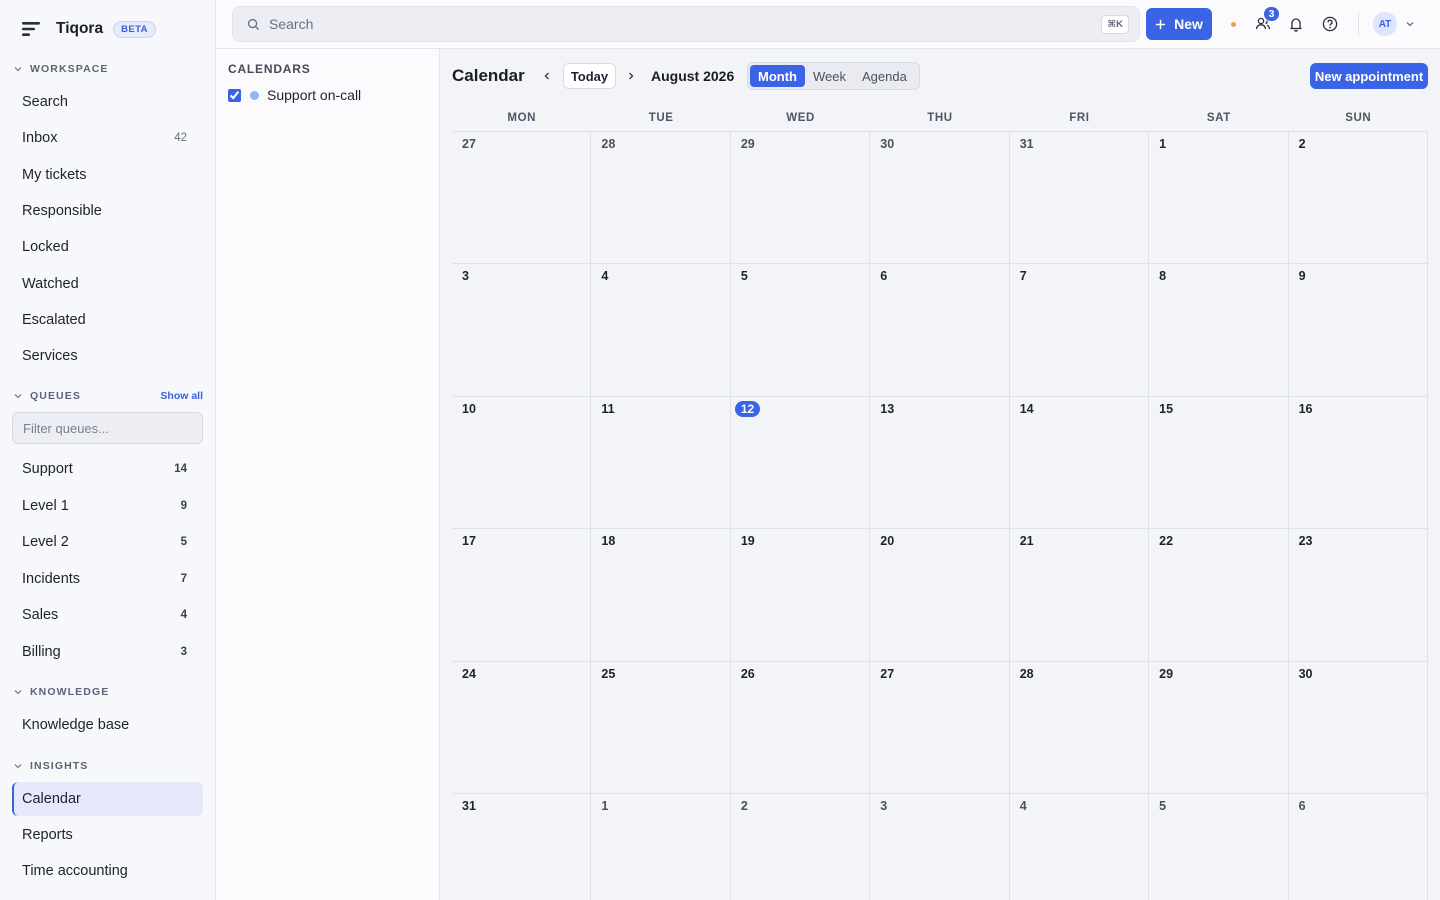  I want to click on sidebar-item-locked: Locked, so click(107, 247).